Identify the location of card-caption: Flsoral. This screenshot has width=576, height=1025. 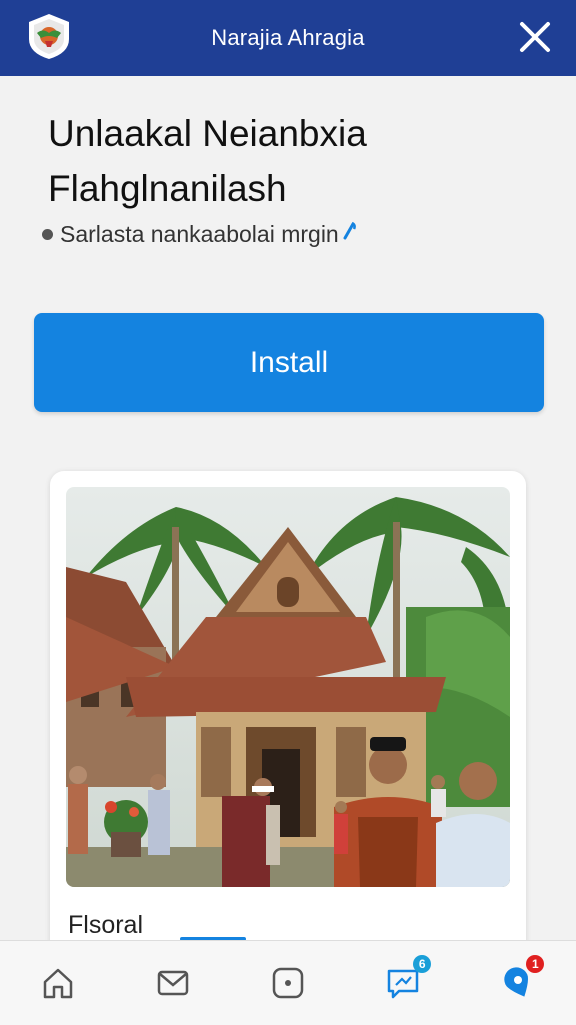
(106, 925).